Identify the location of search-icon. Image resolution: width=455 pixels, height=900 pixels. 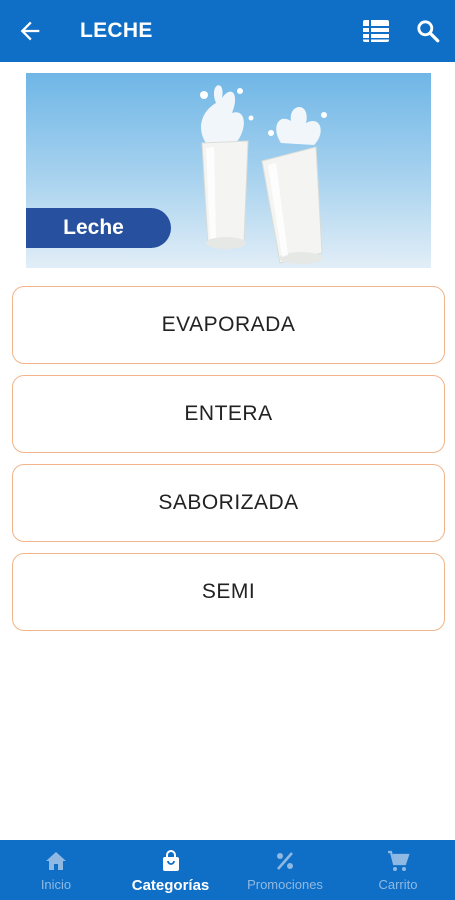
(428, 31).